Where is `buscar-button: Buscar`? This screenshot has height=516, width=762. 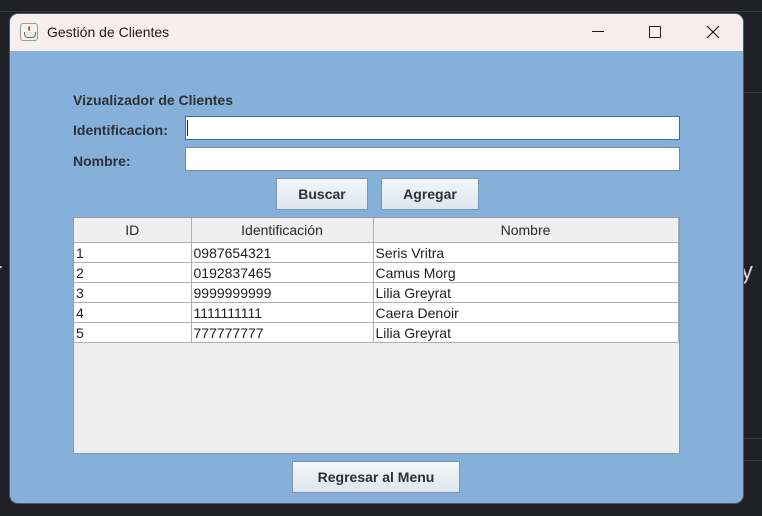 buscar-button: Buscar is located at coordinates (322, 194).